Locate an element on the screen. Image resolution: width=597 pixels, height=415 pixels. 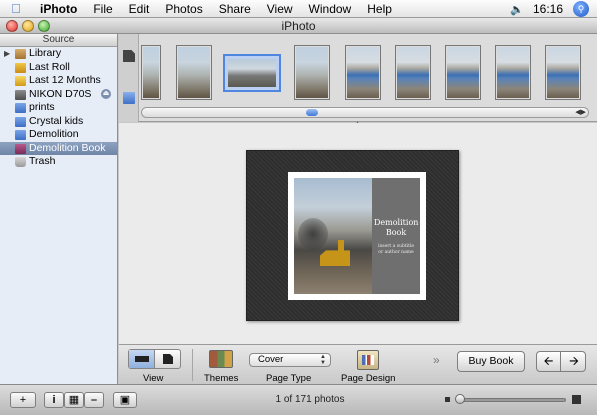
spotlight-icon: ⚲ is located at coordinates (581, 9).